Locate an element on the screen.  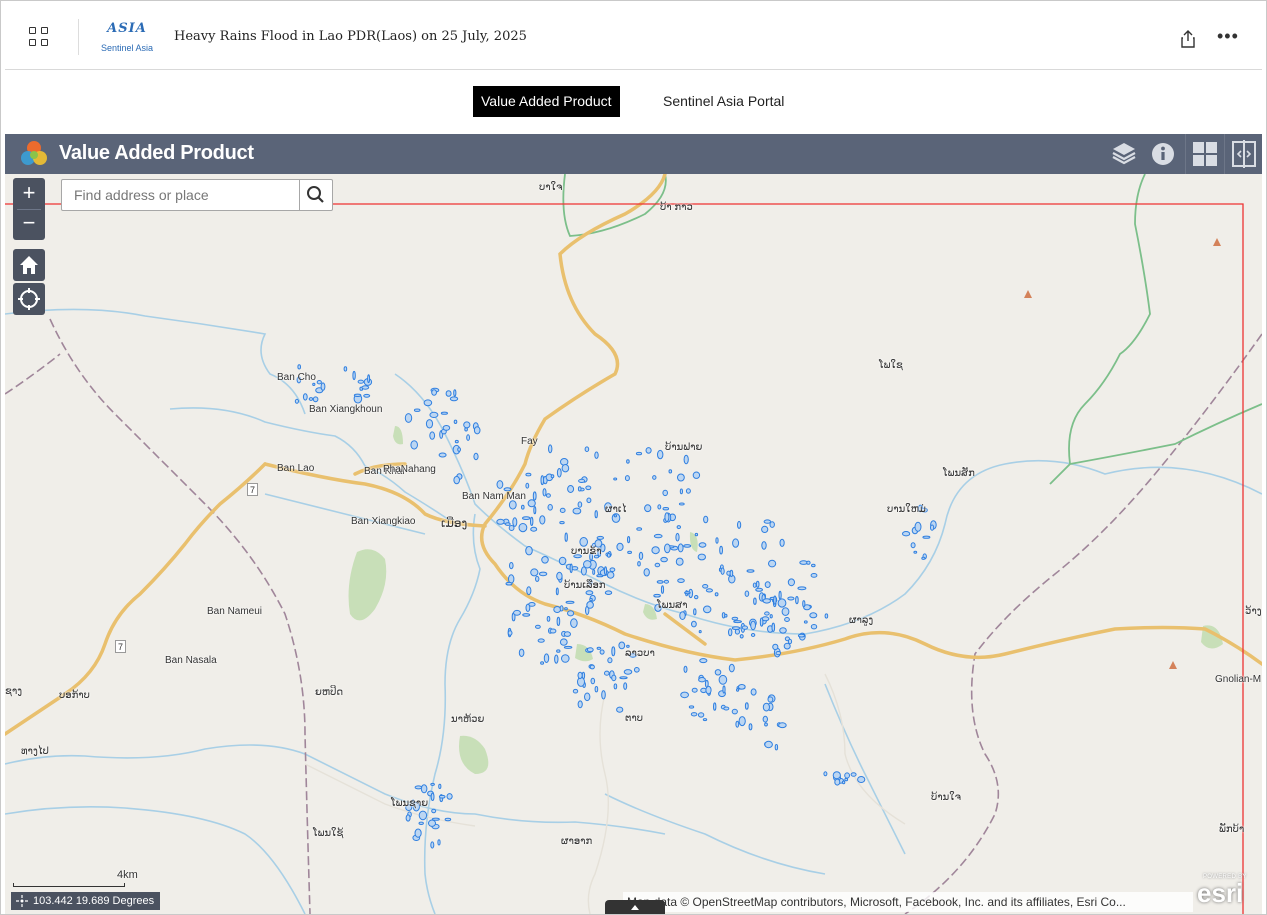
coordinate-readout: 103.442 19.689 Degrees is located at coordinates (86, 901).